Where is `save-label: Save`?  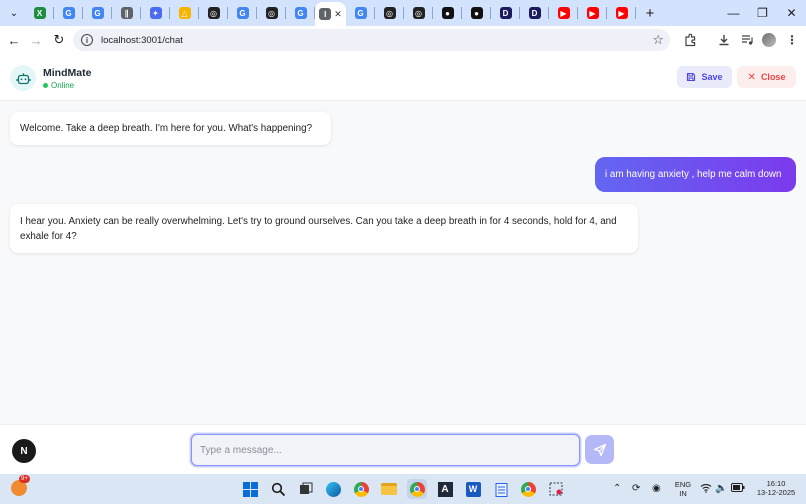 save-label: Save is located at coordinates (712, 77).